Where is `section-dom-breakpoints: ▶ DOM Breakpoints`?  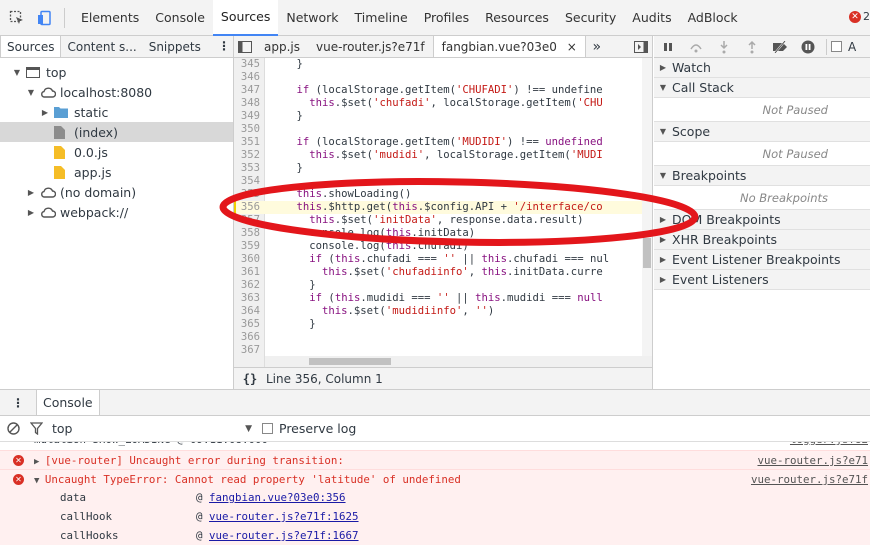
section-dom-breakpoints: ▶ DOM Breakpoints is located at coordinates (762, 220).